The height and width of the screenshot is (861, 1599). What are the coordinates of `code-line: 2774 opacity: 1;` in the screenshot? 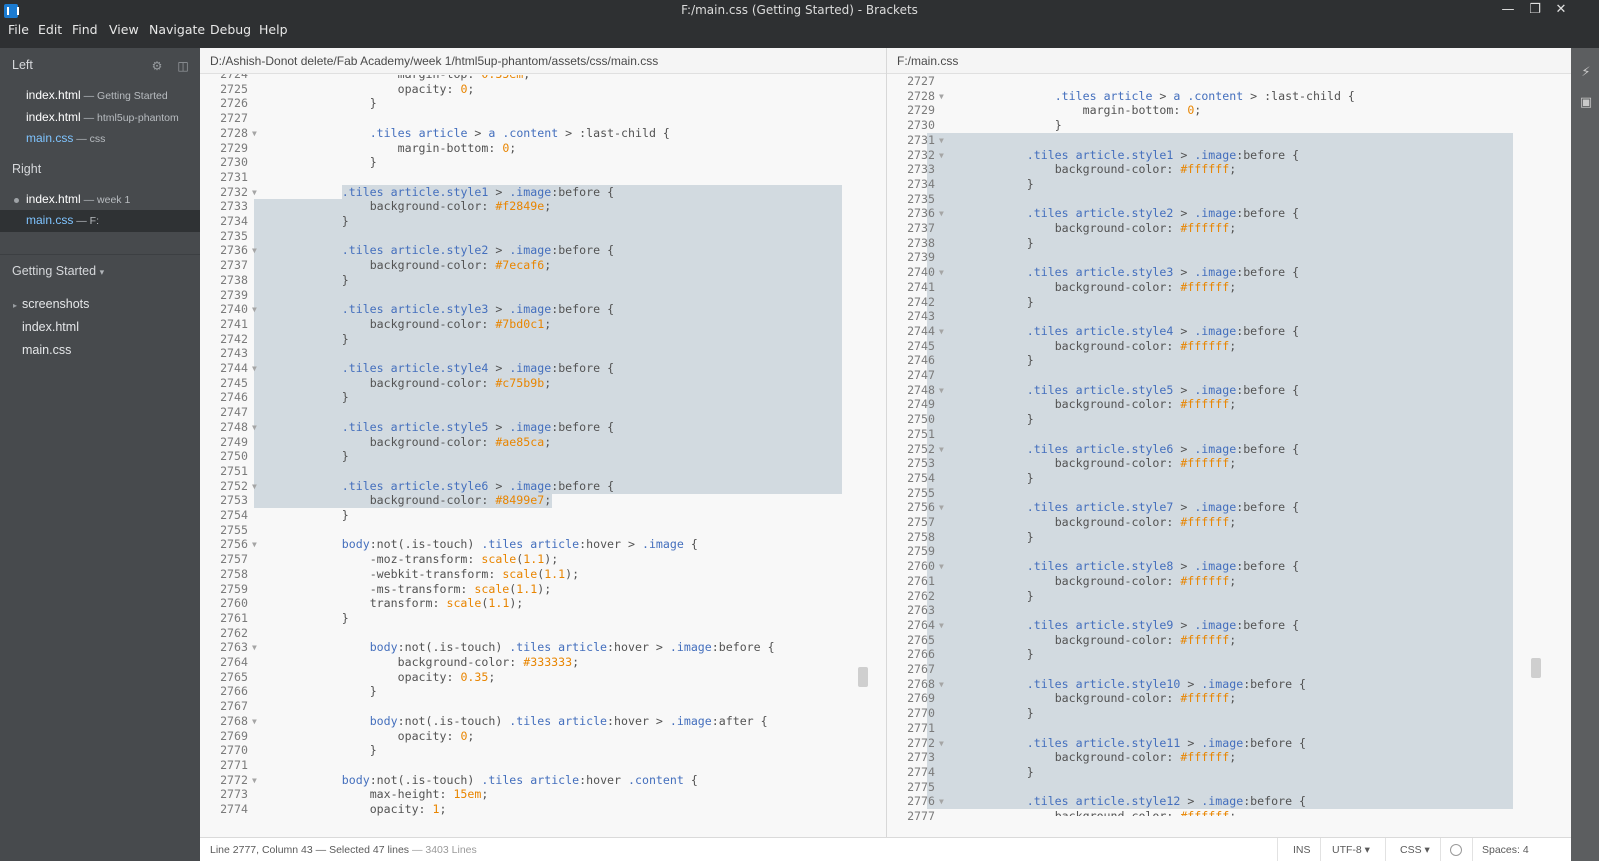 It's located at (543, 809).